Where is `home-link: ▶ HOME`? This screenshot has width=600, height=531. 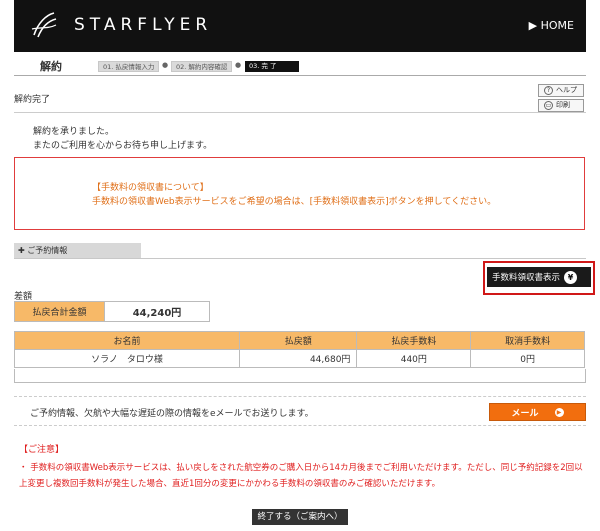
home-link: ▶ HOME is located at coordinates (551, 25).